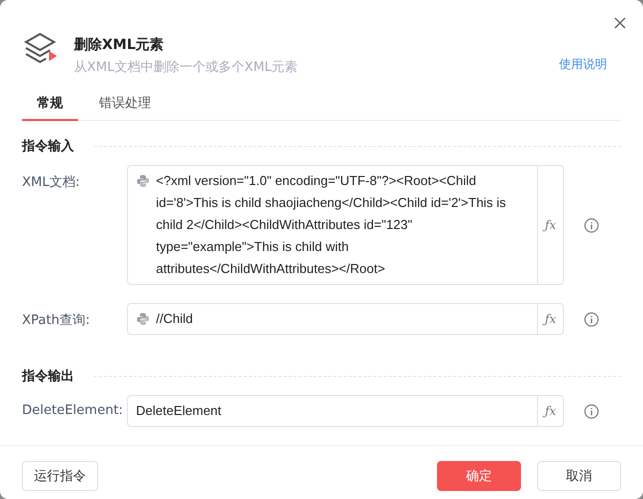  I want to click on field-value: <?xml version="1.0" encoding="UTF-8"?><Root><Child id='8'>This is child shaojiacheng</Child><Child id='2'>This is child 2</Child><ChildWithAttributes id="123" type="example">This is child with attributes</ChildWithAttributes></Root>, so click(331, 225).